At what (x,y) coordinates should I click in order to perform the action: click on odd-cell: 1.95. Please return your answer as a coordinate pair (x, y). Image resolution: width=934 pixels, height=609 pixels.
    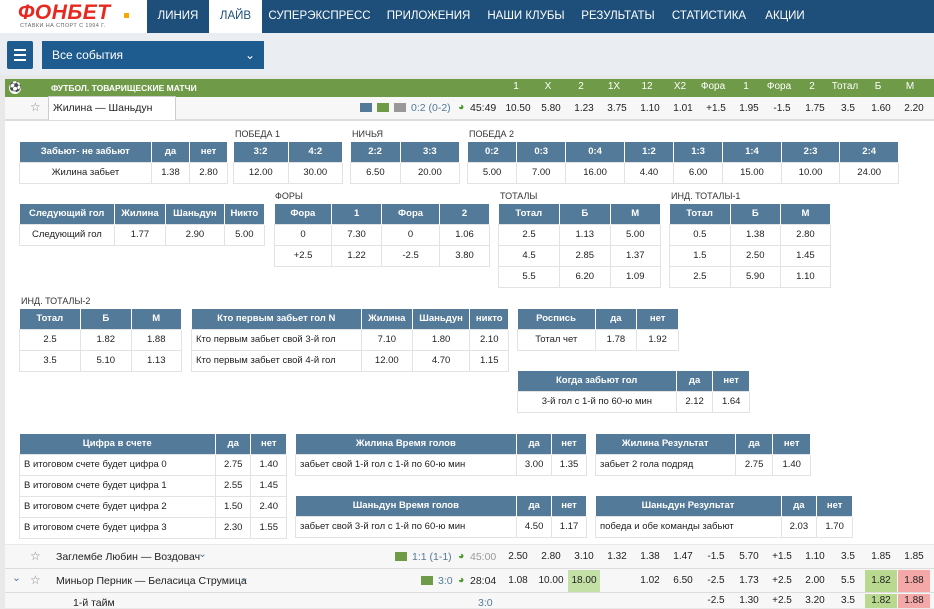
    Looking at the image, I should click on (749, 108).